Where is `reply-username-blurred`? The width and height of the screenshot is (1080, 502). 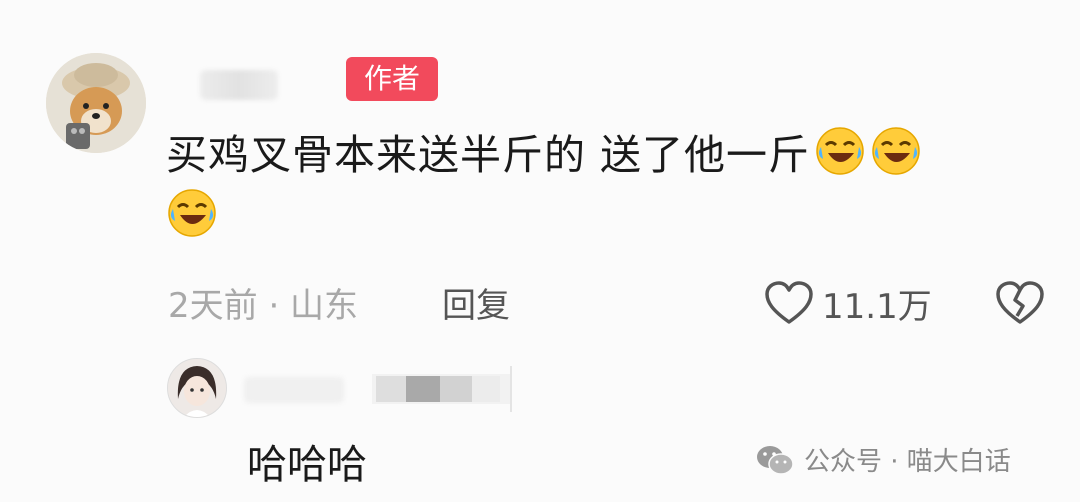 reply-username-blurred is located at coordinates (294, 390).